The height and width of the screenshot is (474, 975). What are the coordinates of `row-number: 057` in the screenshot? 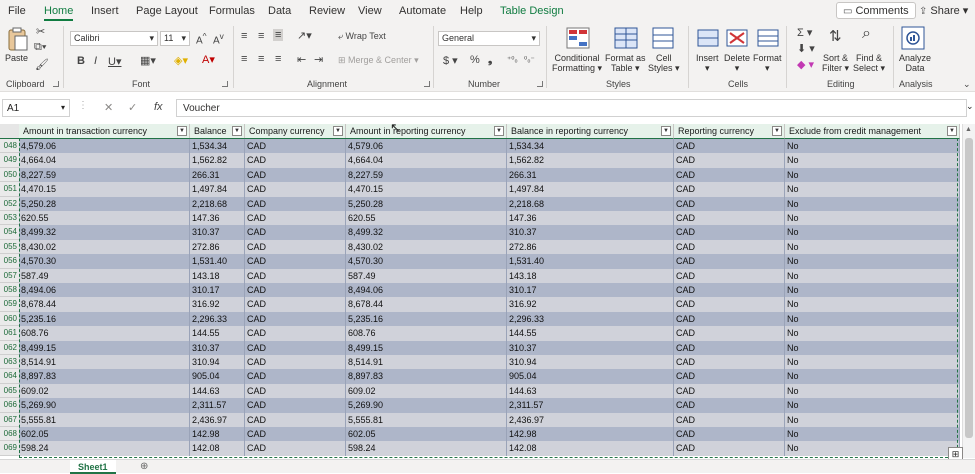 It's located at (9, 275).